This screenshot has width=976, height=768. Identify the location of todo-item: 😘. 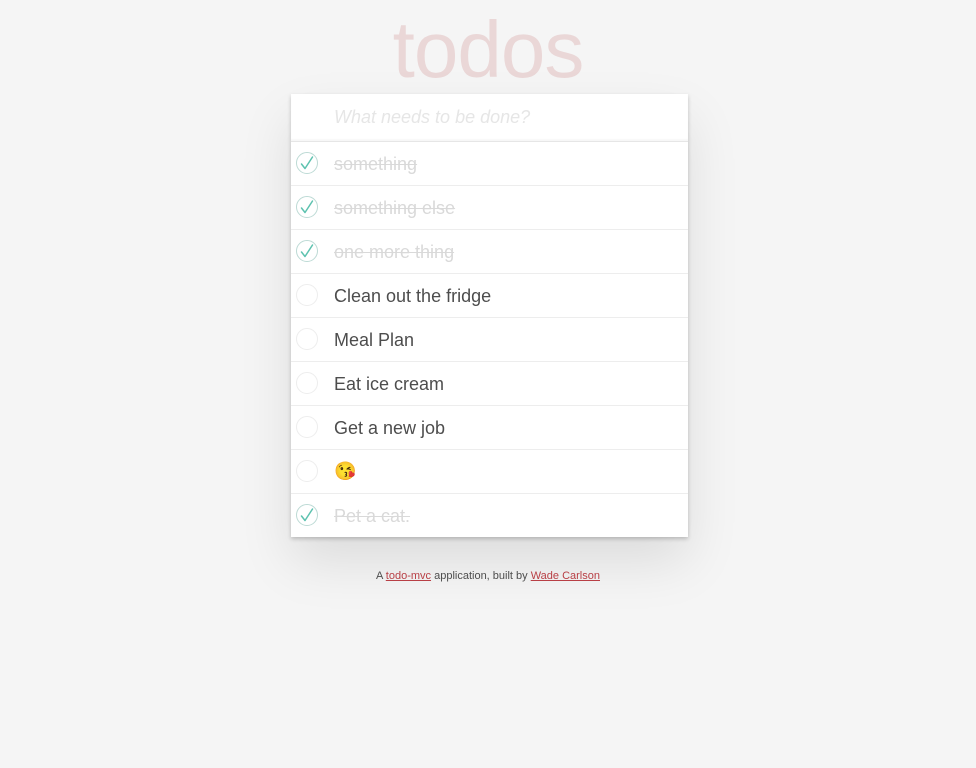
(489, 472).